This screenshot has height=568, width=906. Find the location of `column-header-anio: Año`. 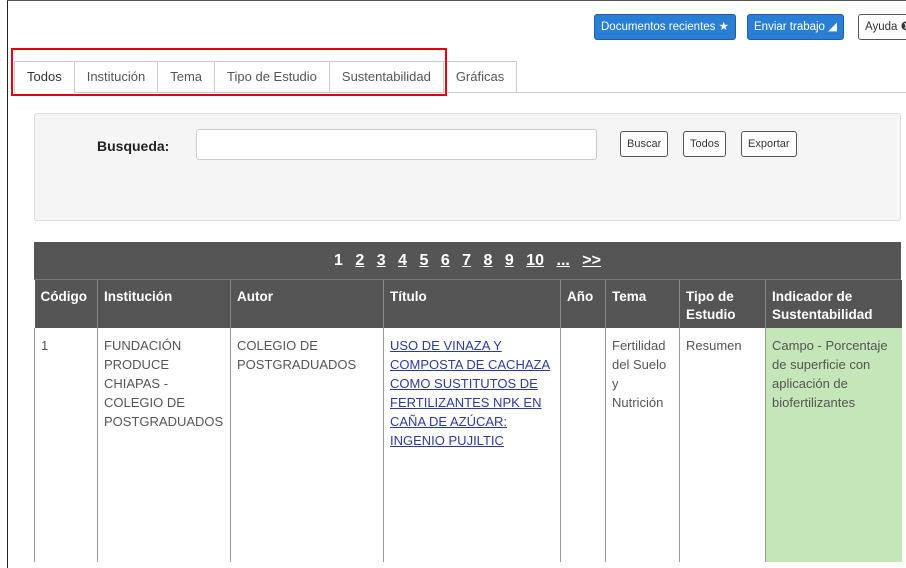

column-header-anio: Año is located at coordinates (583, 304).